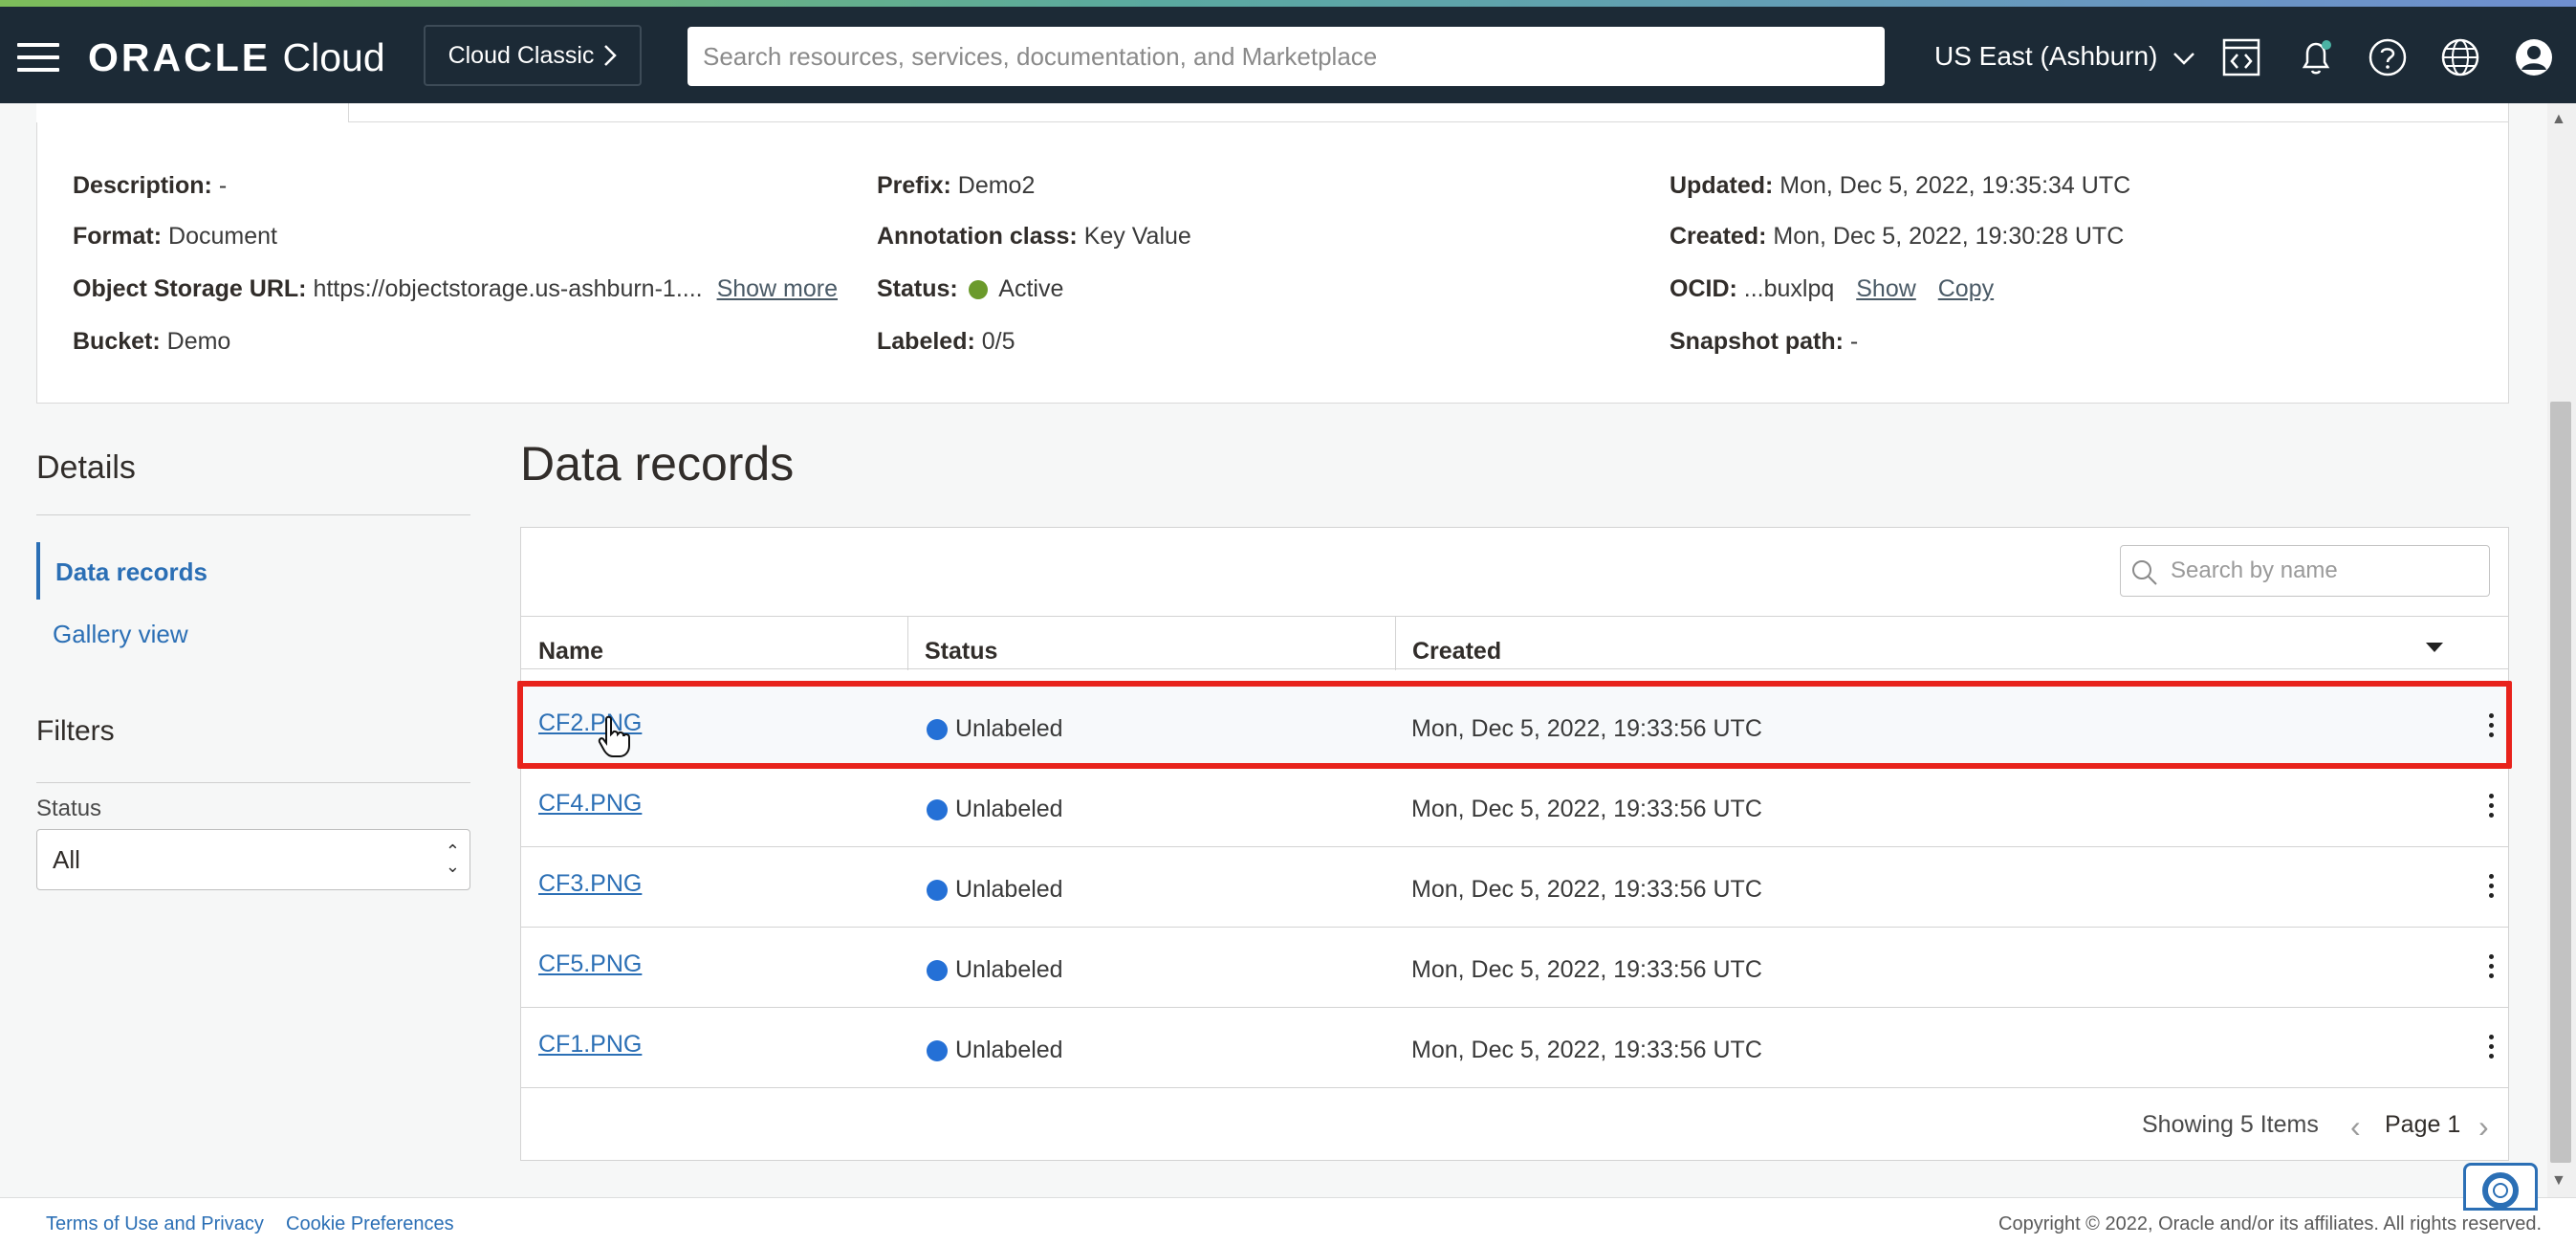 The image size is (2576, 1245). I want to click on detail-key: Snapshot path:, so click(1757, 342).